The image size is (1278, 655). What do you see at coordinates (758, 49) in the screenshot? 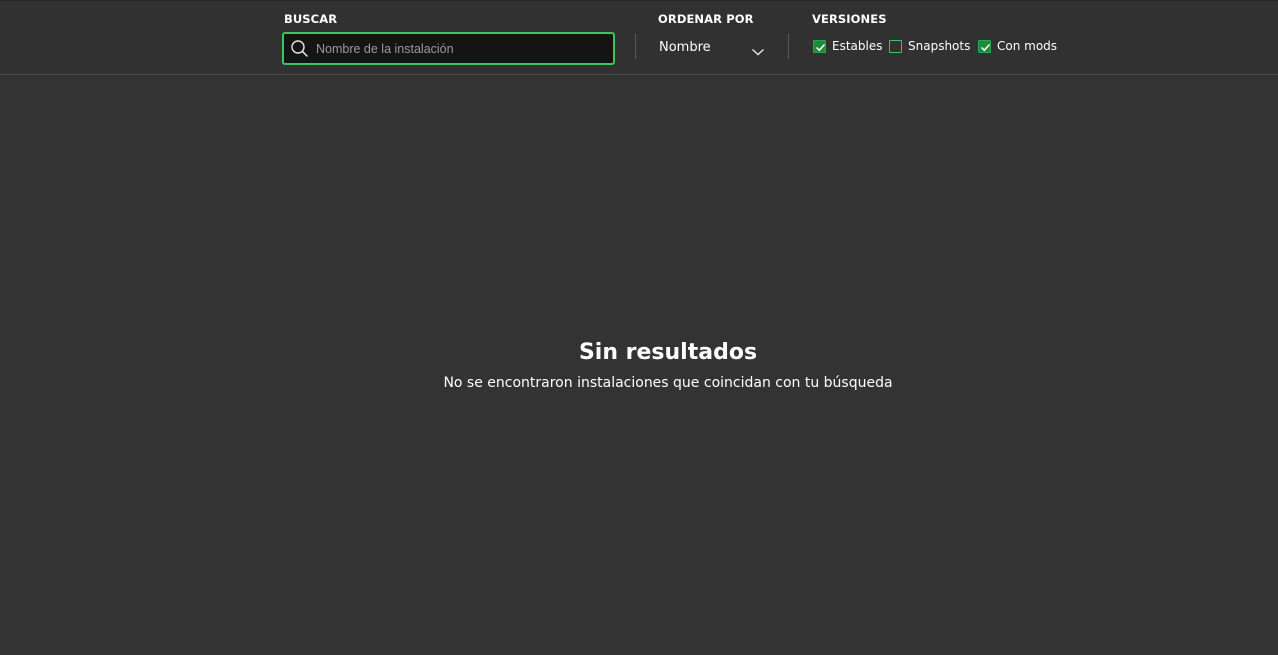
I see `chevron-down-icon` at bounding box center [758, 49].